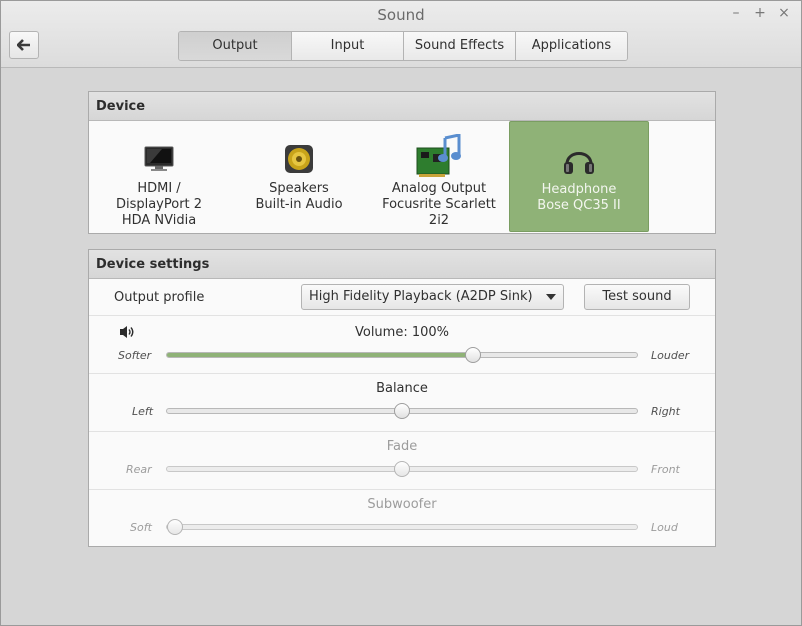  What do you see at coordinates (421, 296) in the screenshot?
I see `output-profile-value: High Fidelity Playback (A2DP Sink)` at bounding box center [421, 296].